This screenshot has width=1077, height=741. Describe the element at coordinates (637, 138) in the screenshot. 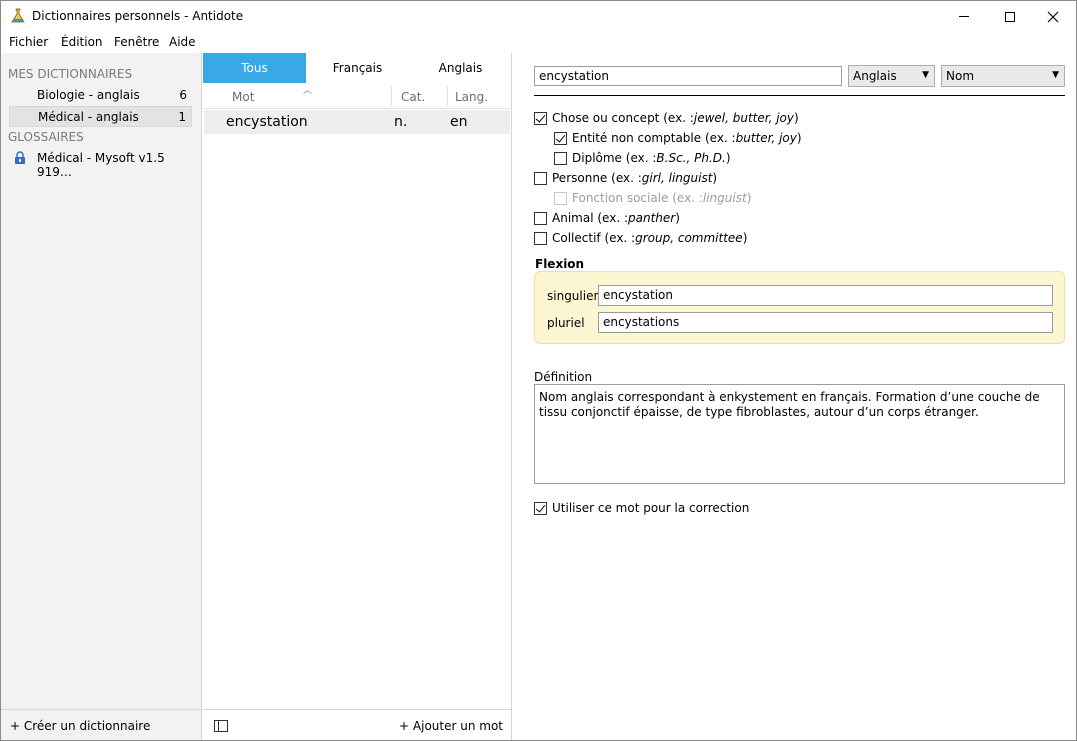

I see `checkbox-label: Entité non comptable` at that location.